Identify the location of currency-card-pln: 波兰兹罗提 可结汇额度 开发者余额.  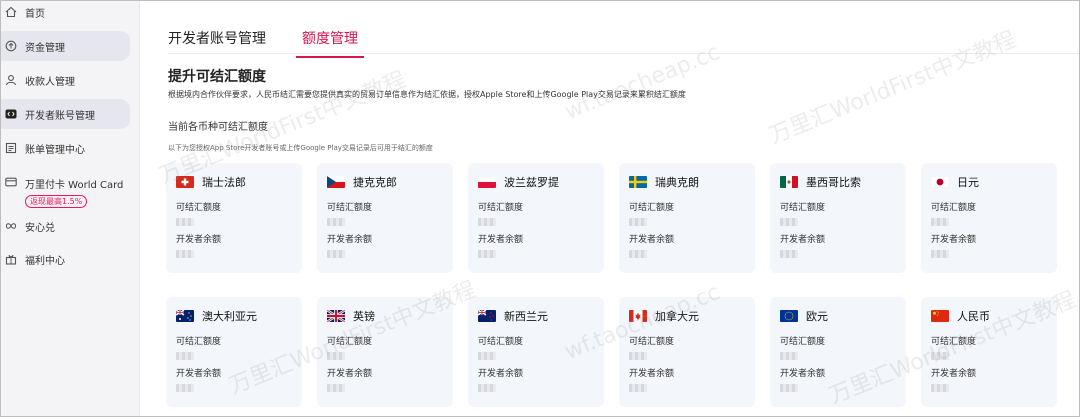
(536, 218).